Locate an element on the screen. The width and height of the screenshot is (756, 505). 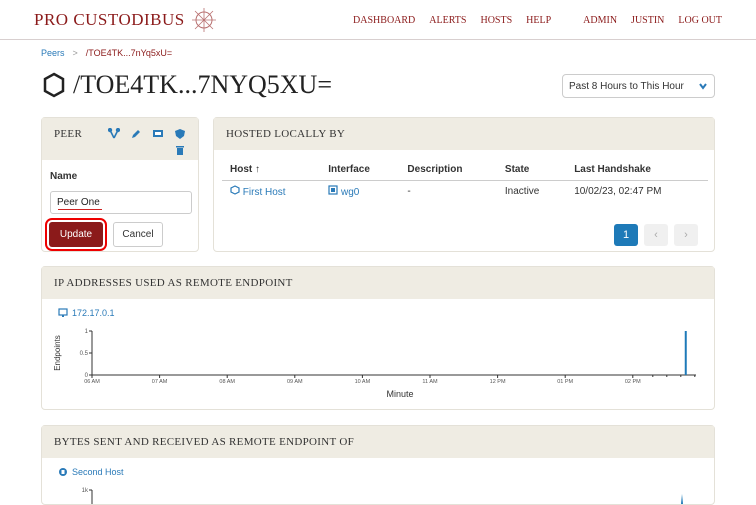
brand-name: PRO CUSTODIBUS is located at coordinates (109, 20).